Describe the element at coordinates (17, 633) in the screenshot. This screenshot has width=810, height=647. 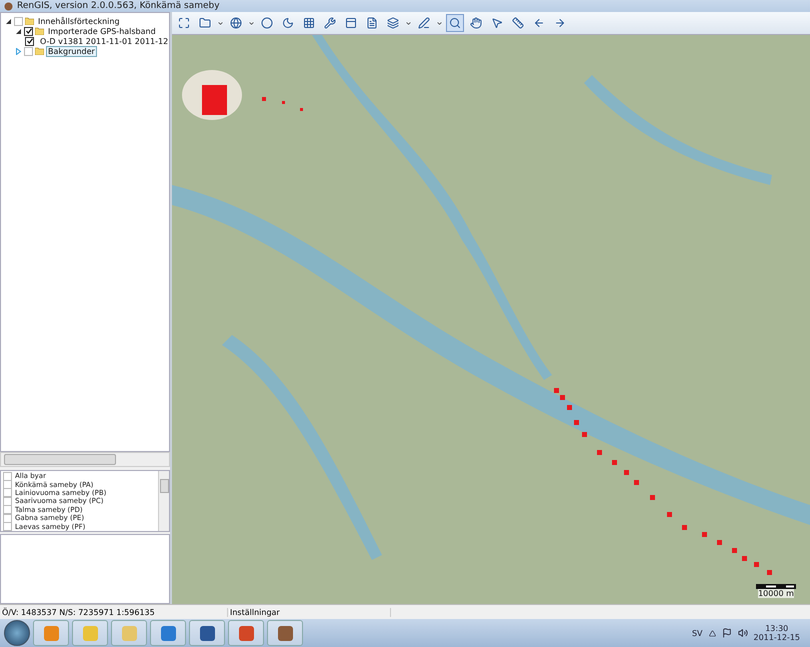
I see `start-button` at that location.